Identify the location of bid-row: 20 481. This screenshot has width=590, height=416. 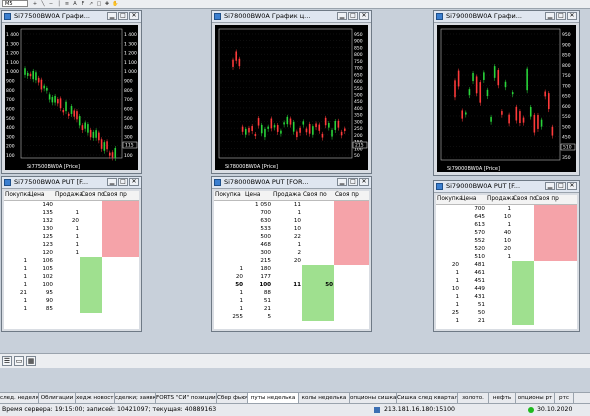
(506, 265).